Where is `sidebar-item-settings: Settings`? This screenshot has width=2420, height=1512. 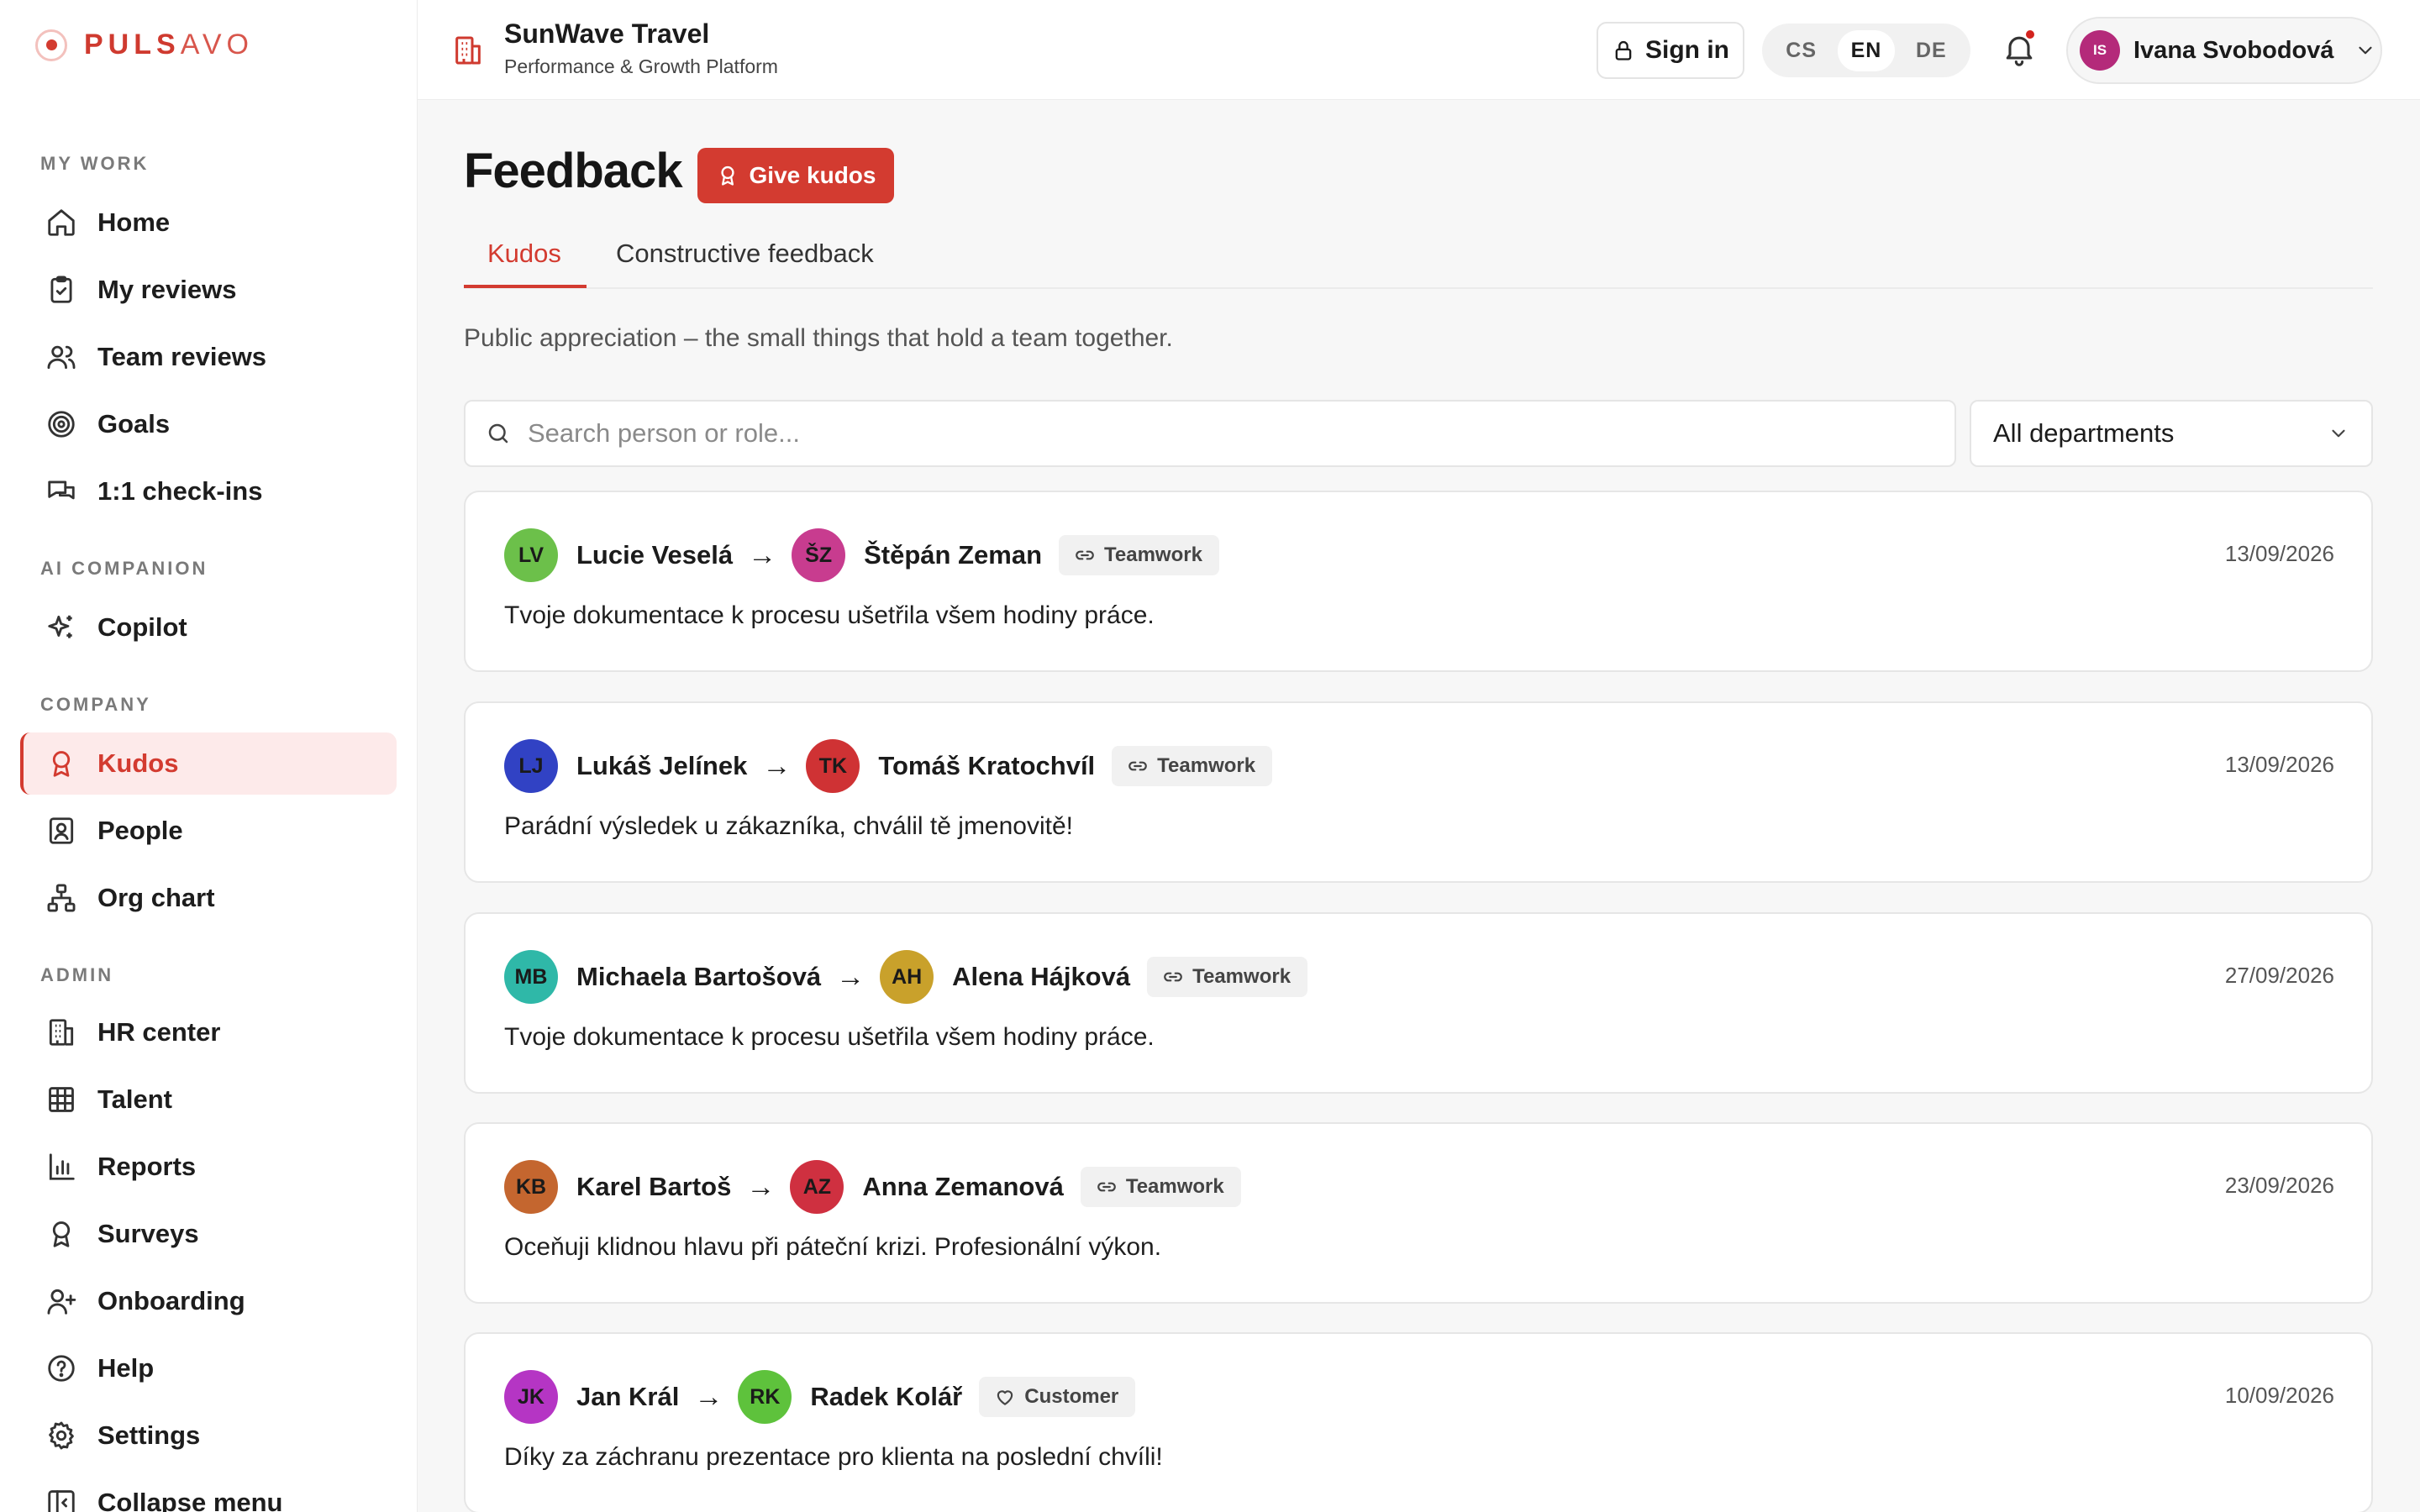
sidebar-item-settings: Settings is located at coordinates (208, 1435).